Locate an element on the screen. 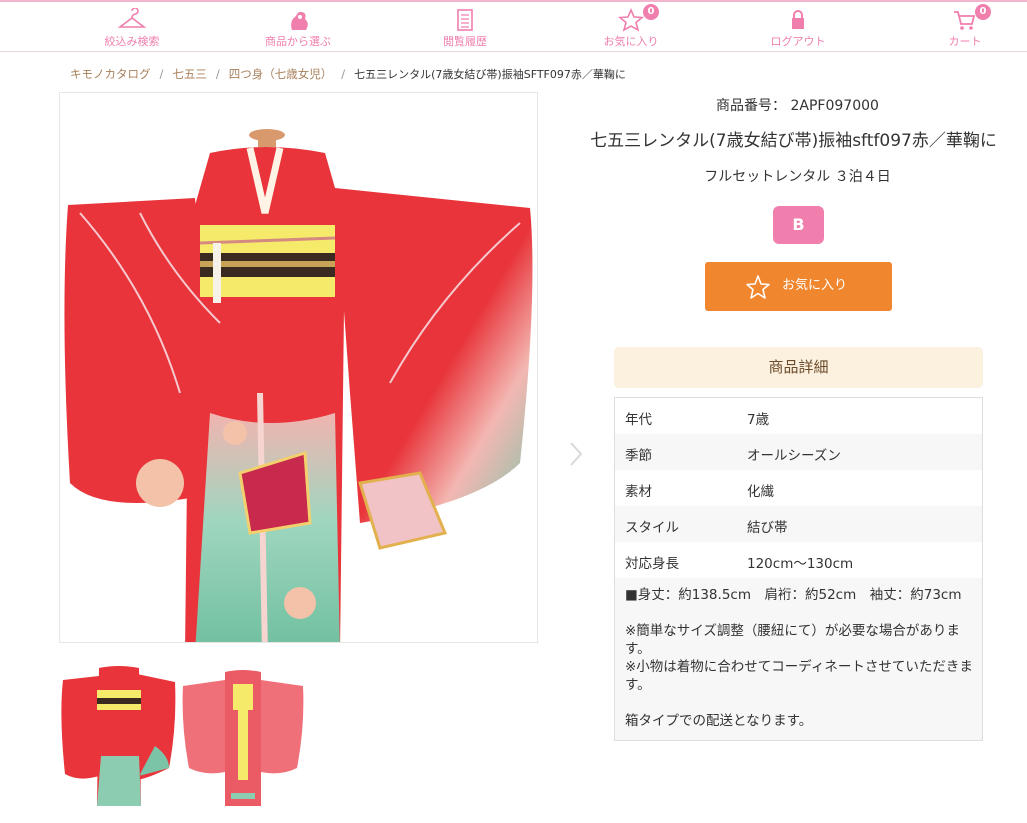  nav-choose-products: 商品から選ぶ is located at coordinates (298, 30).